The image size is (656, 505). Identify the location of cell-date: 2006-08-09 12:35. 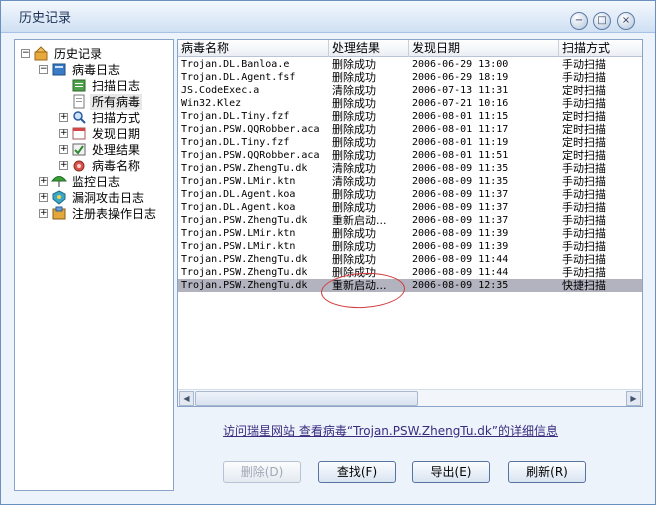
(460, 285).